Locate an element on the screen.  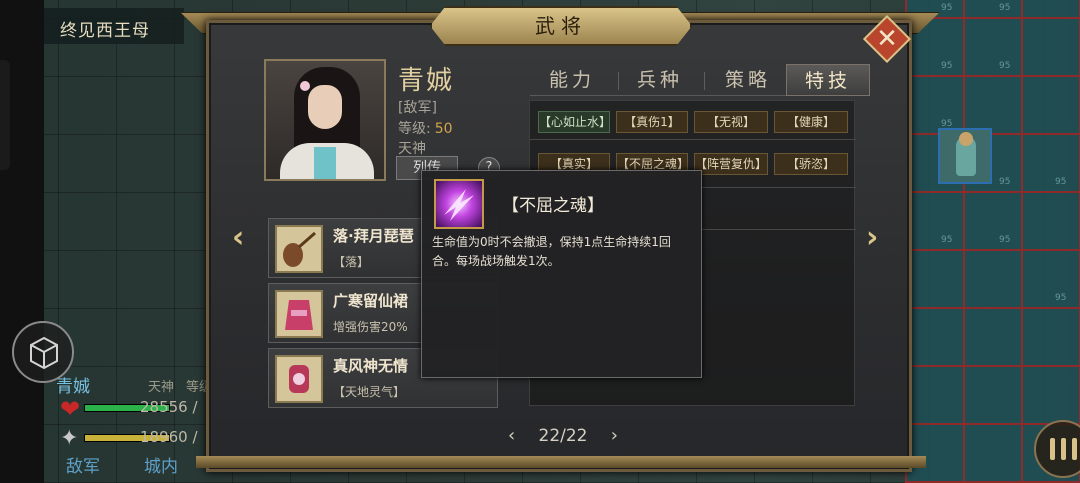
page-indicator: ‹ 22/22 › is located at coordinates (563, 437).